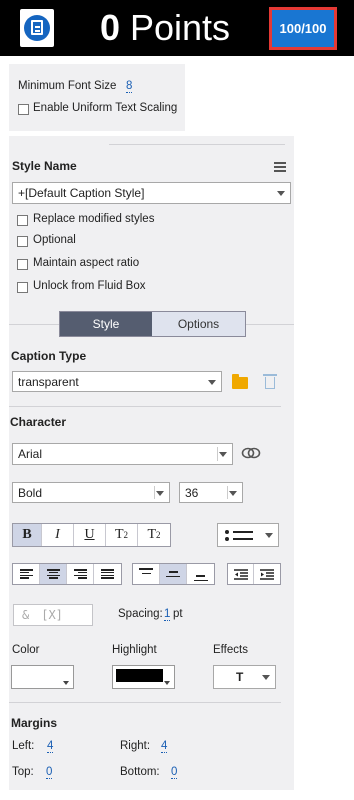 The width and height of the screenshot is (354, 800). What do you see at coordinates (26, 615) in the screenshot?
I see `link-symbol: &` at bounding box center [26, 615].